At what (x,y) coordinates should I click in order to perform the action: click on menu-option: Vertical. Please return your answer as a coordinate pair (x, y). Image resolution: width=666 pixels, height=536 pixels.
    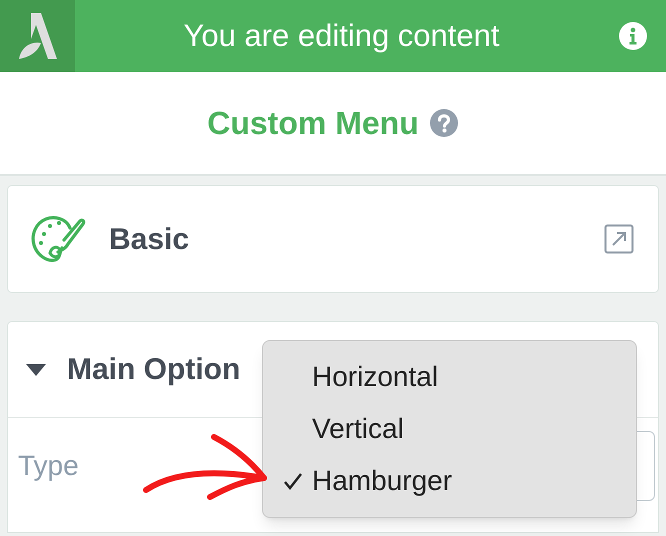
    Looking at the image, I should click on (449, 429).